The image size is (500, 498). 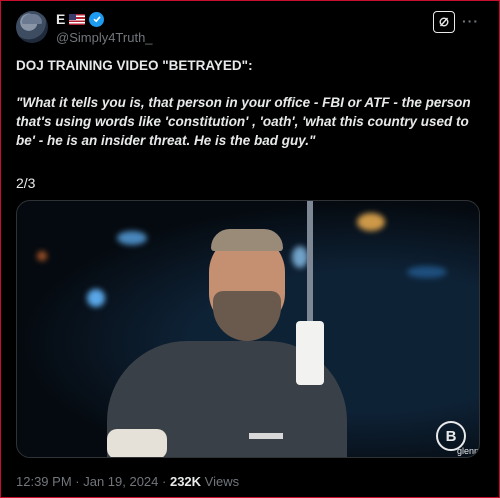 What do you see at coordinates (134, 65) in the screenshot?
I see `post-headline: DOJ TRAINING VIDEO "BETRAYED":` at bounding box center [134, 65].